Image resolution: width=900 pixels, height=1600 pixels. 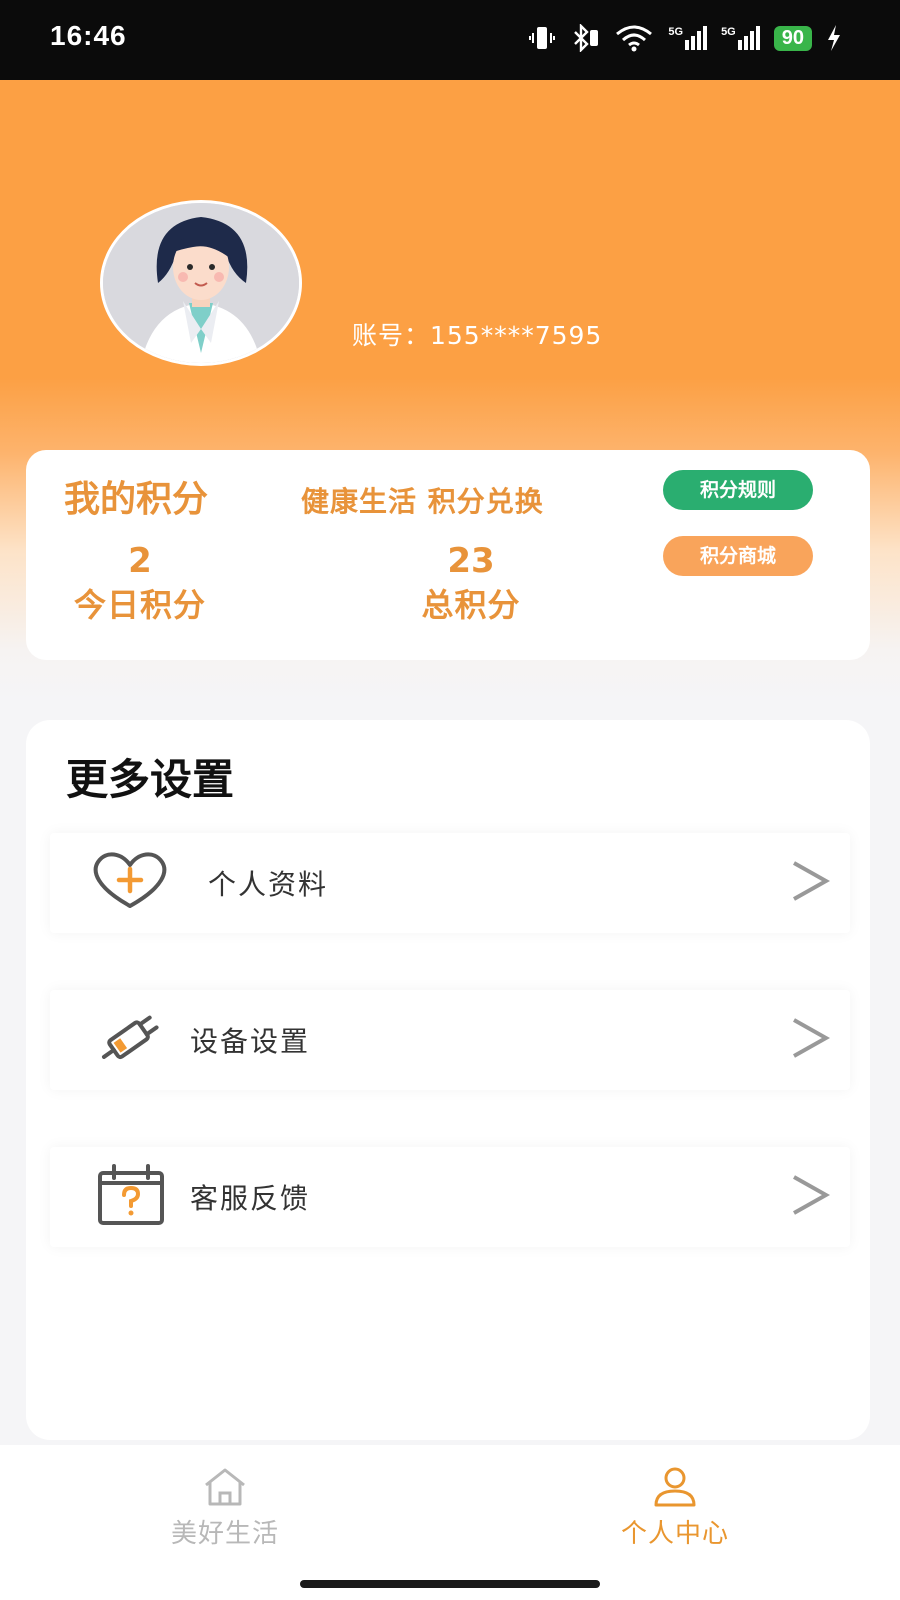 What do you see at coordinates (586, 38) in the screenshot?
I see `bluetooth-icon` at bounding box center [586, 38].